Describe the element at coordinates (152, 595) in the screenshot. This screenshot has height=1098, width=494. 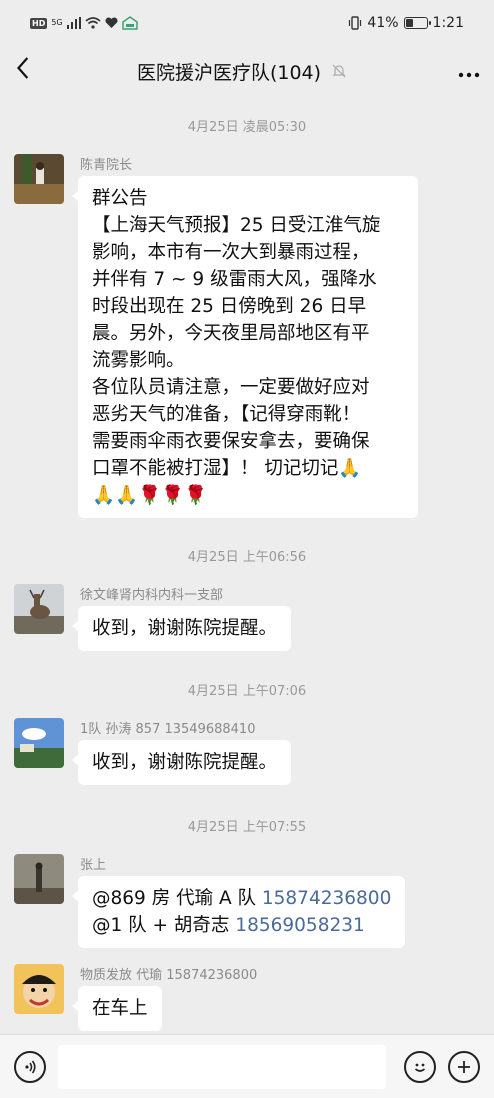
I see `sender-name: 徐文峰肾内科内科一支部` at that location.